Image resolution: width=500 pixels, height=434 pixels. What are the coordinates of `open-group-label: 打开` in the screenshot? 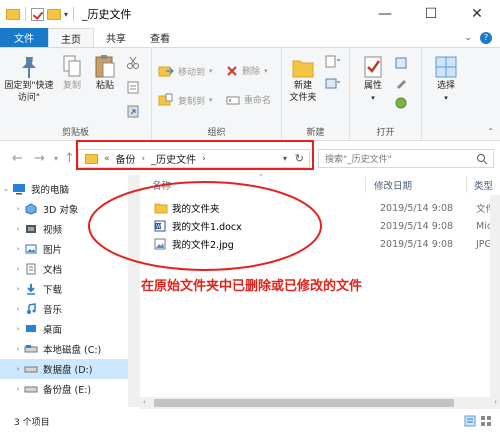 It's located at (385, 133).